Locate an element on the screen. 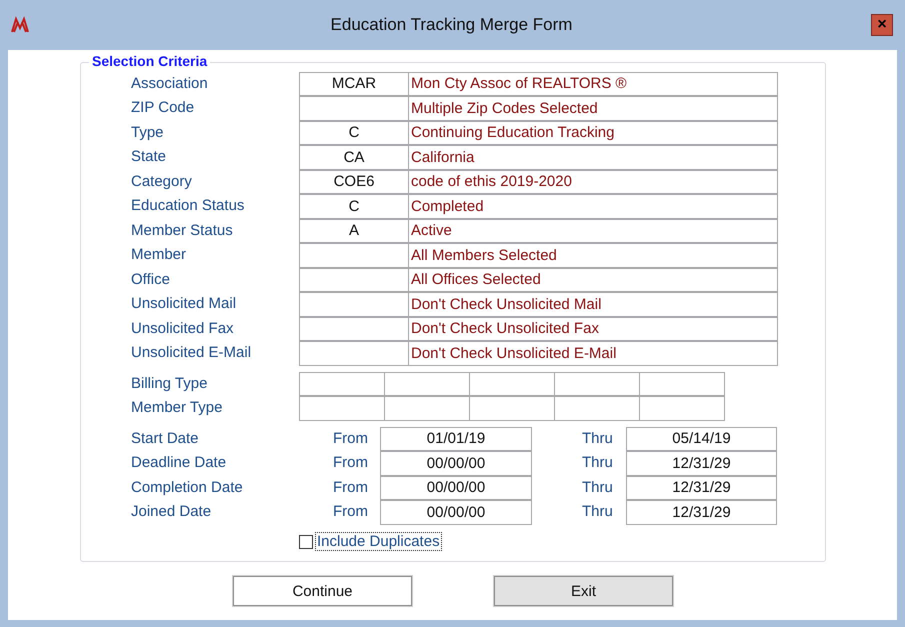 Image resolution: width=905 pixels, height=627 pixels. field-label: Association is located at coordinates (170, 83).